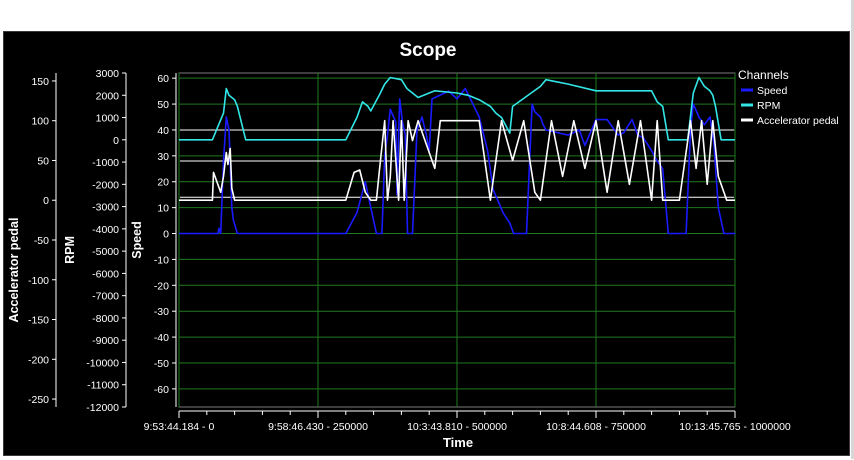  I want to click on legend-label: Speed, so click(772, 91).